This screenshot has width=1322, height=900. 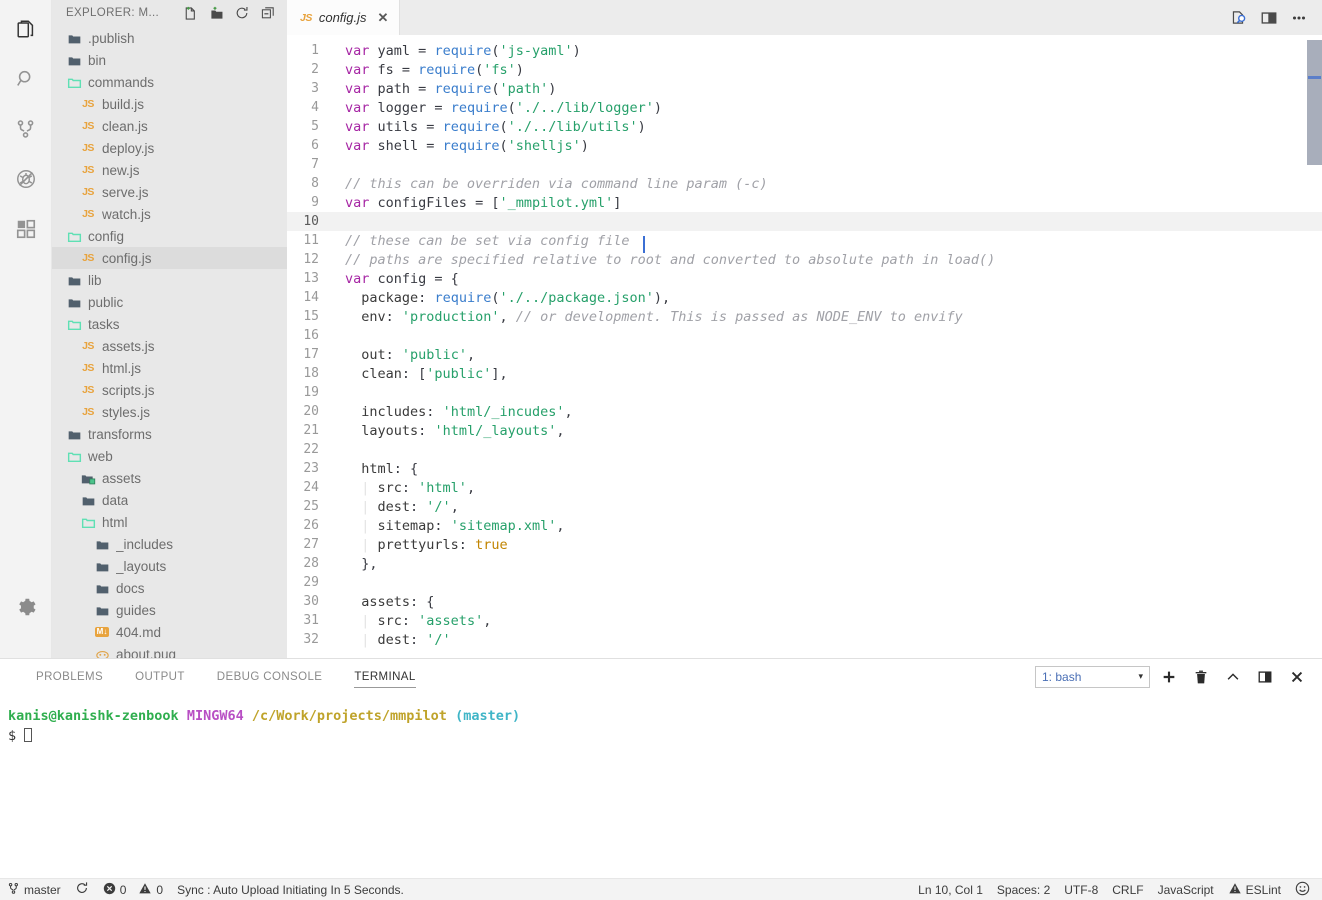 What do you see at coordinates (169, 104) in the screenshot?
I see `tree-item-build-js: JS build.js` at bounding box center [169, 104].